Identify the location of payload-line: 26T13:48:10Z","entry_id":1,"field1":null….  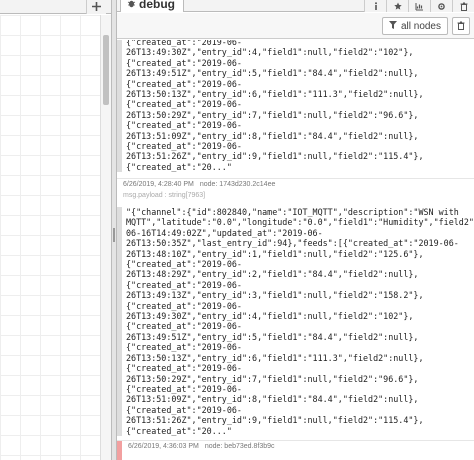
(275, 253).